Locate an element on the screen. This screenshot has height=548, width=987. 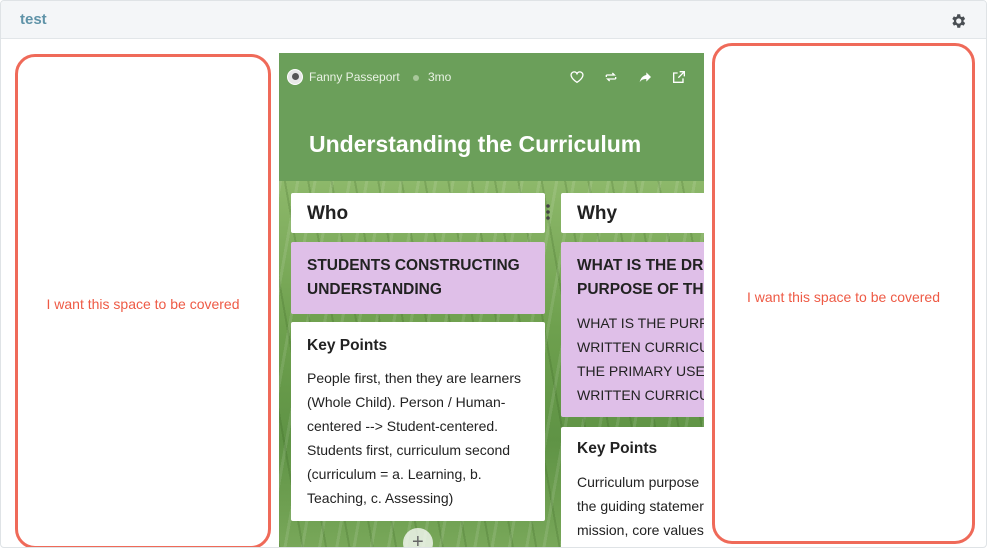
post-body-line: mission, core values is located at coordinates (640, 530).